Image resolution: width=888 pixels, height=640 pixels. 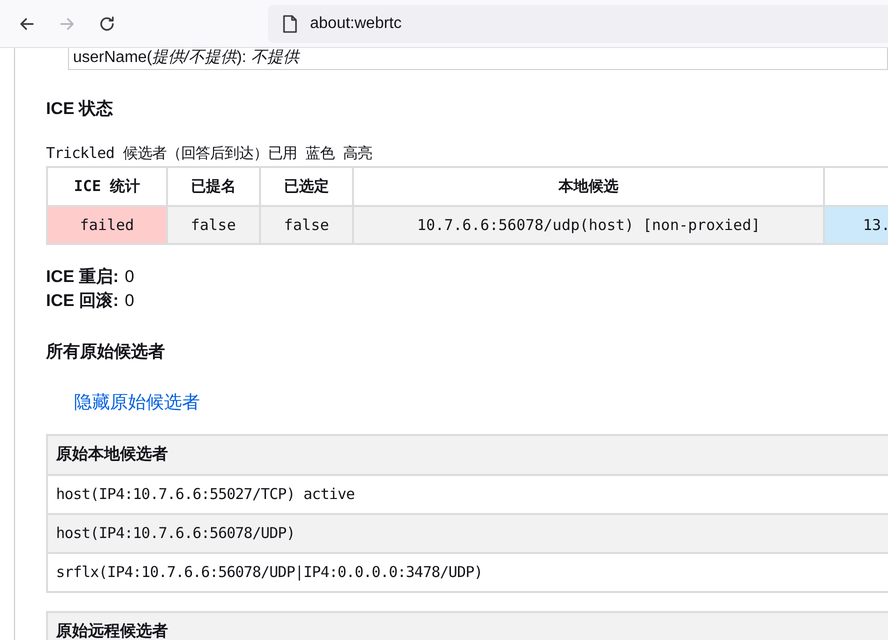 What do you see at coordinates (468, 626) in the screenshot?
I see `table-header: 原始远程候选者` at bounding box center [468, 626].